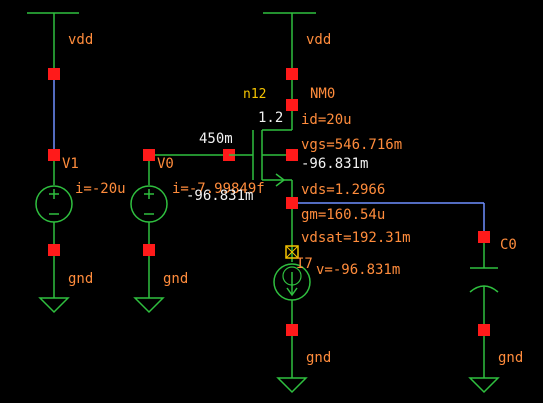  What do you see at coordinates (358, 270) in the screenshot?
I see `isrc-voltage: v=-96.831m` at bounding box center [358, 270].